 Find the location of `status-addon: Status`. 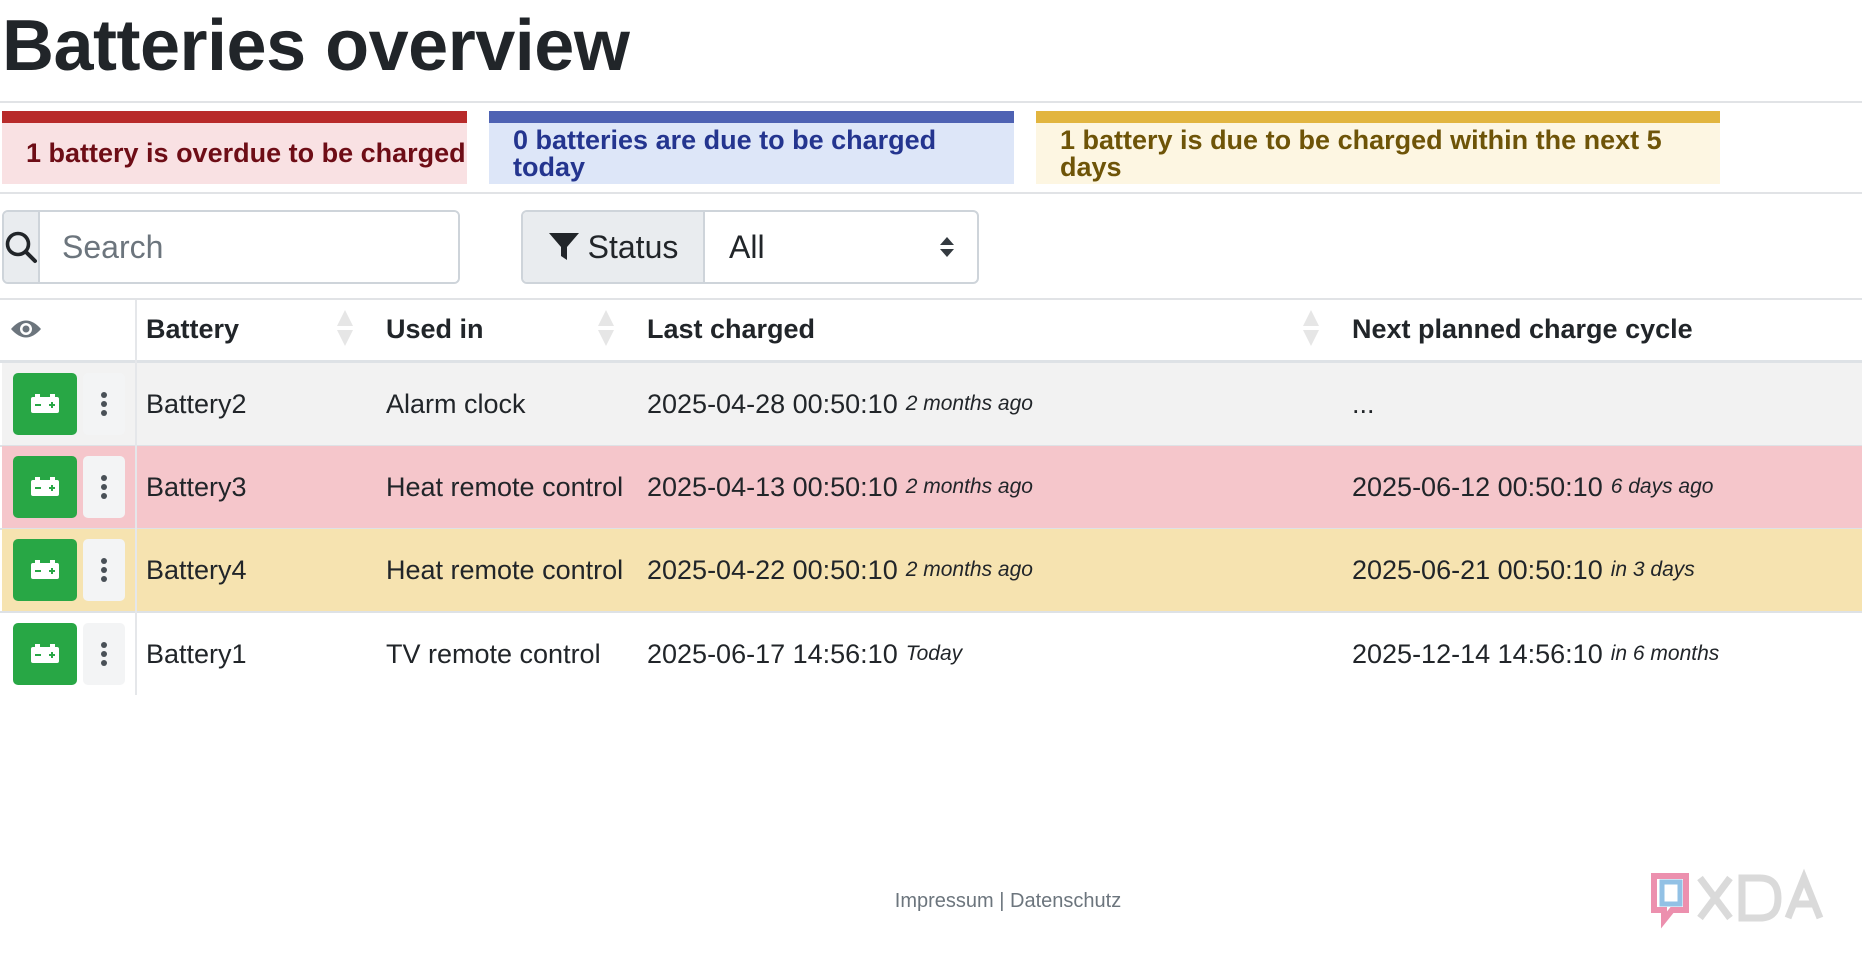

status-addon: Status is located at coordinates (614, 247).